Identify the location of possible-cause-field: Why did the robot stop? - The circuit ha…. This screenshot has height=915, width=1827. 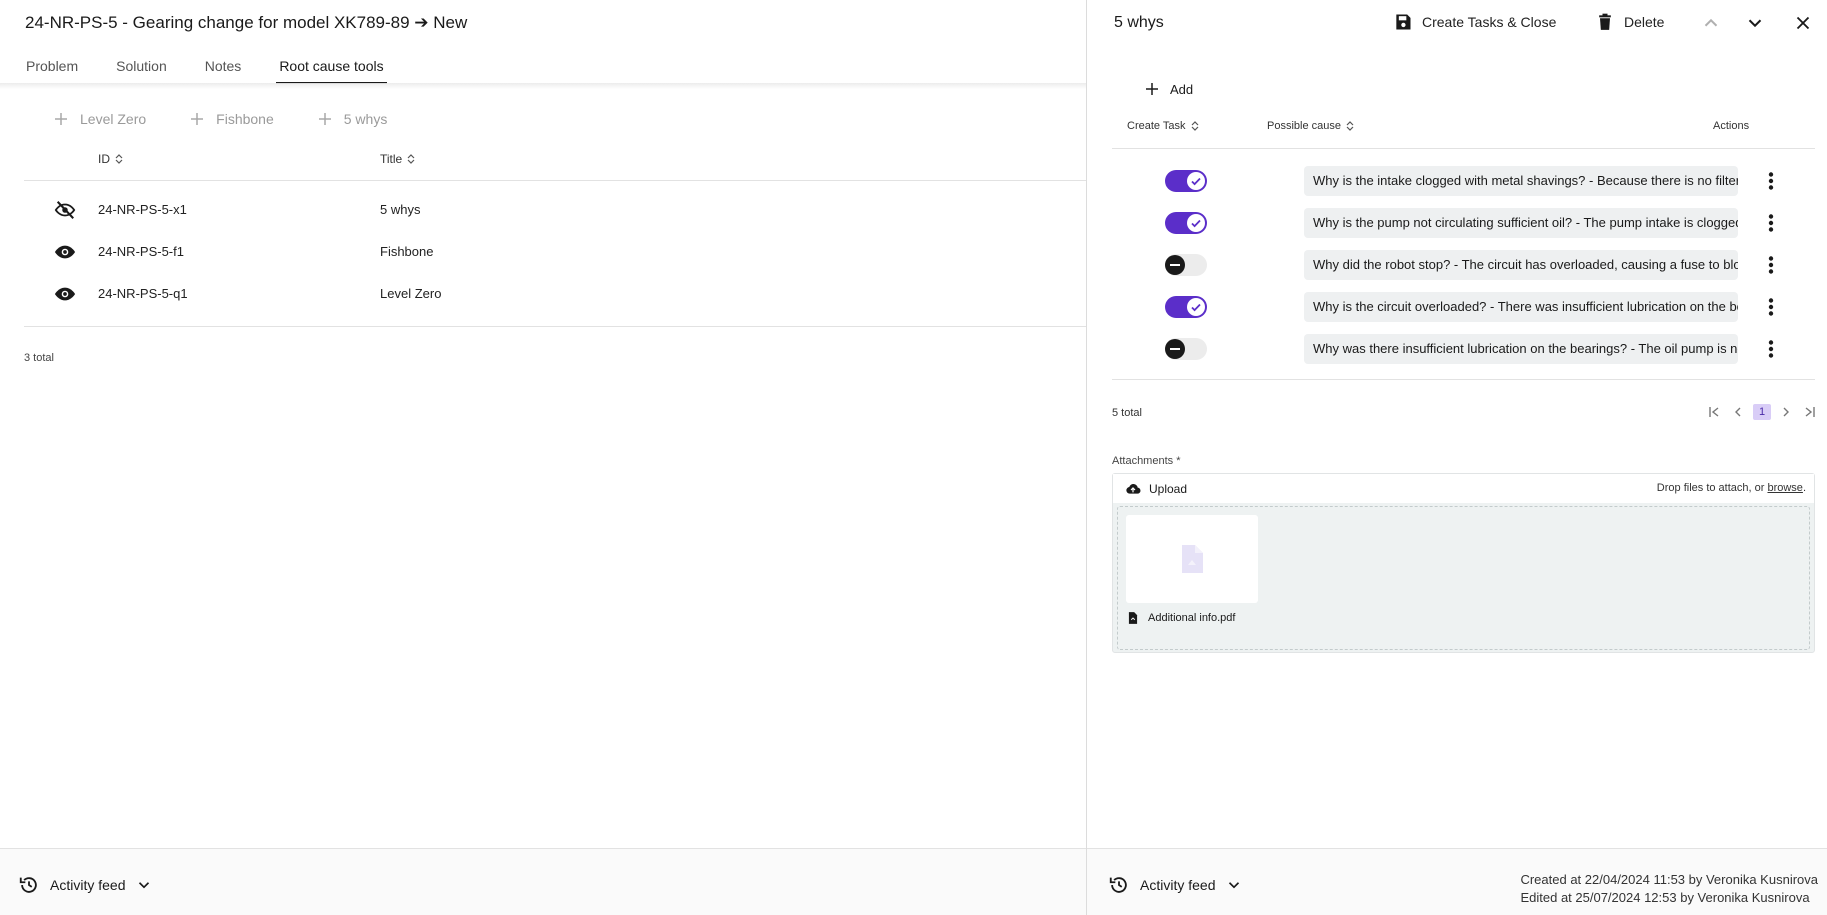
(1521, 265).